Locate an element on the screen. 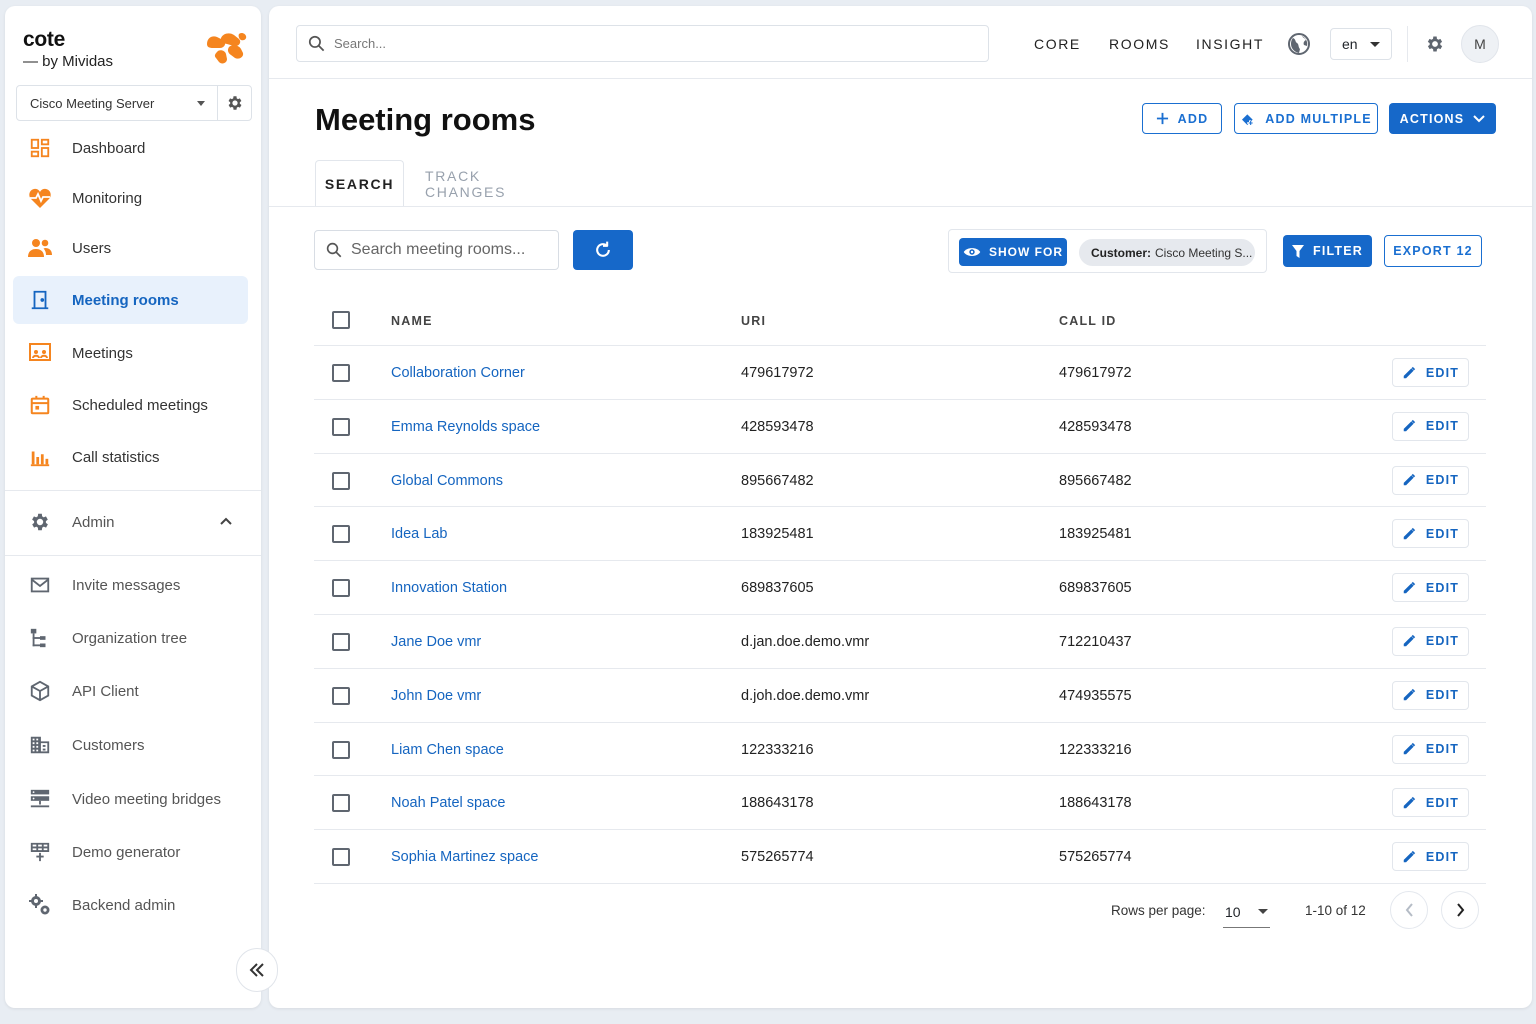  room-name-link: Global Commons is located at coordinates (447, 481).